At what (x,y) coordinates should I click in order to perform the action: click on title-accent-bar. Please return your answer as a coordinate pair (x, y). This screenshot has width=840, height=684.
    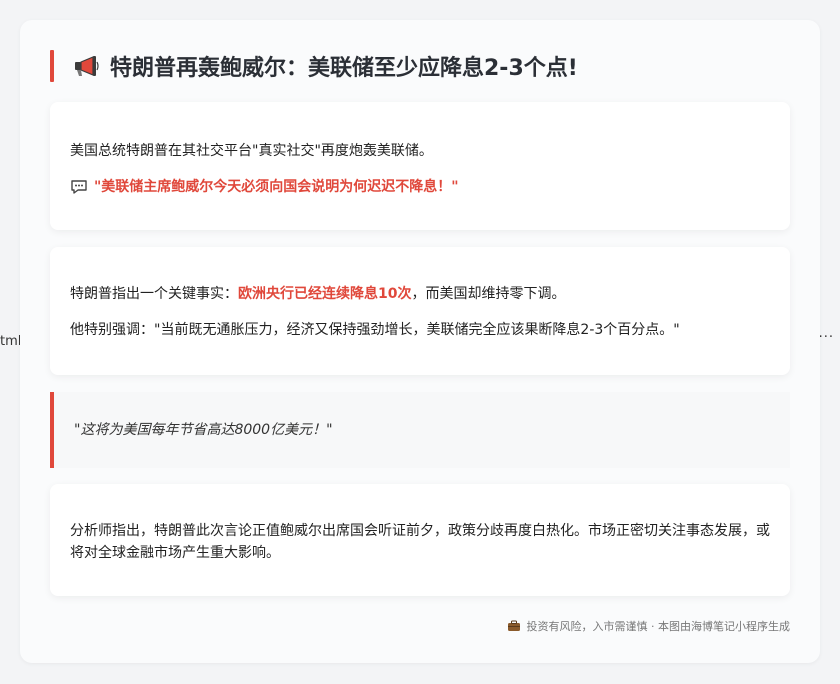
    Looking at the image, I should click on (52, 66).